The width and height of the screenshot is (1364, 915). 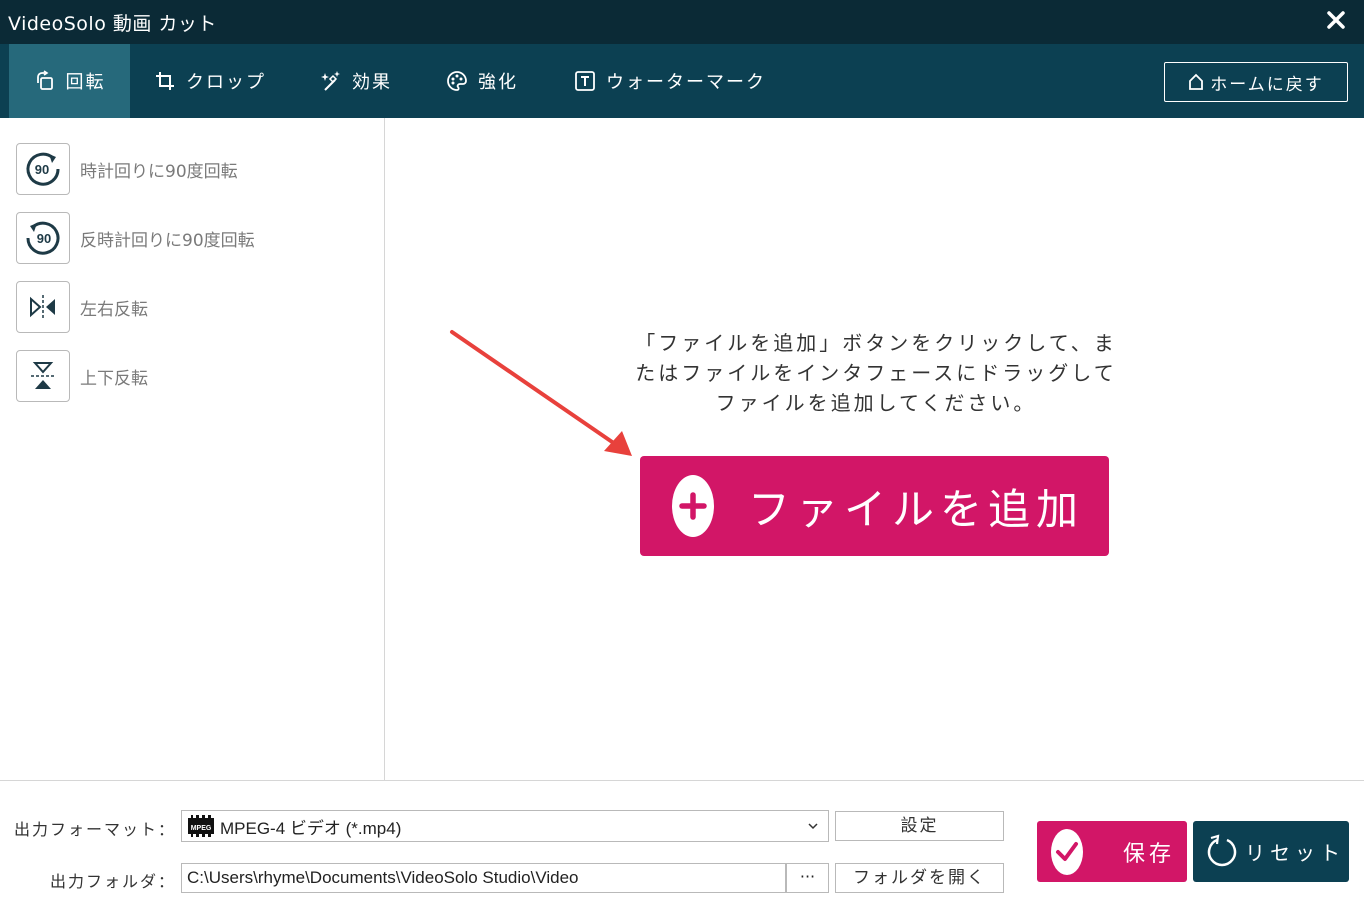 I want to click on rotate-counterclockwise-option: 90 反時計回りに90度回転, so click(x=135, y=238).